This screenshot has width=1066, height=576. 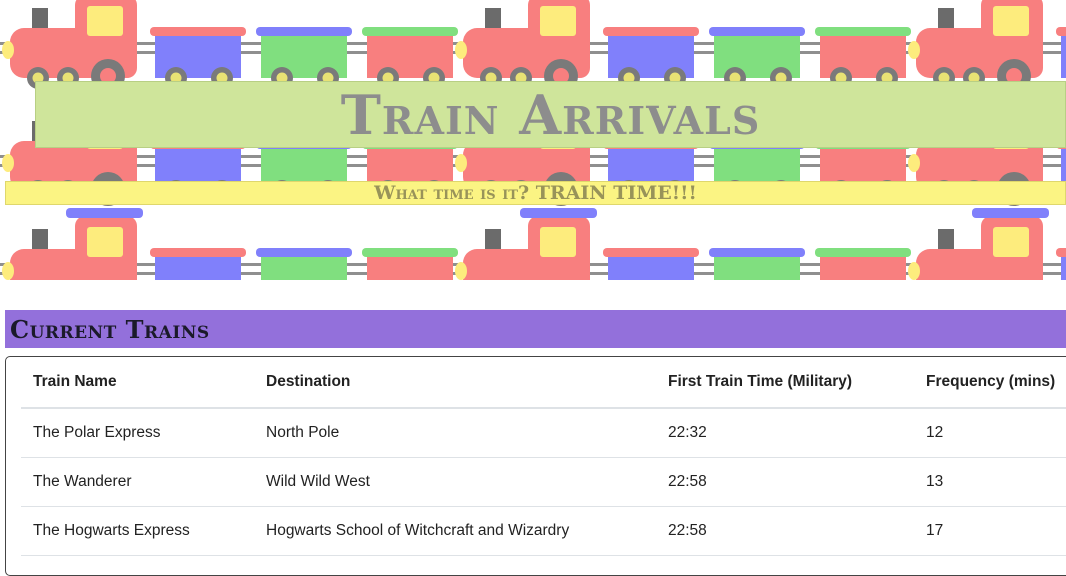 What do you see at coordinates (110, 329) in the screenshot?
I see `section-title: Current Trains` at bounding box center [110, 329].